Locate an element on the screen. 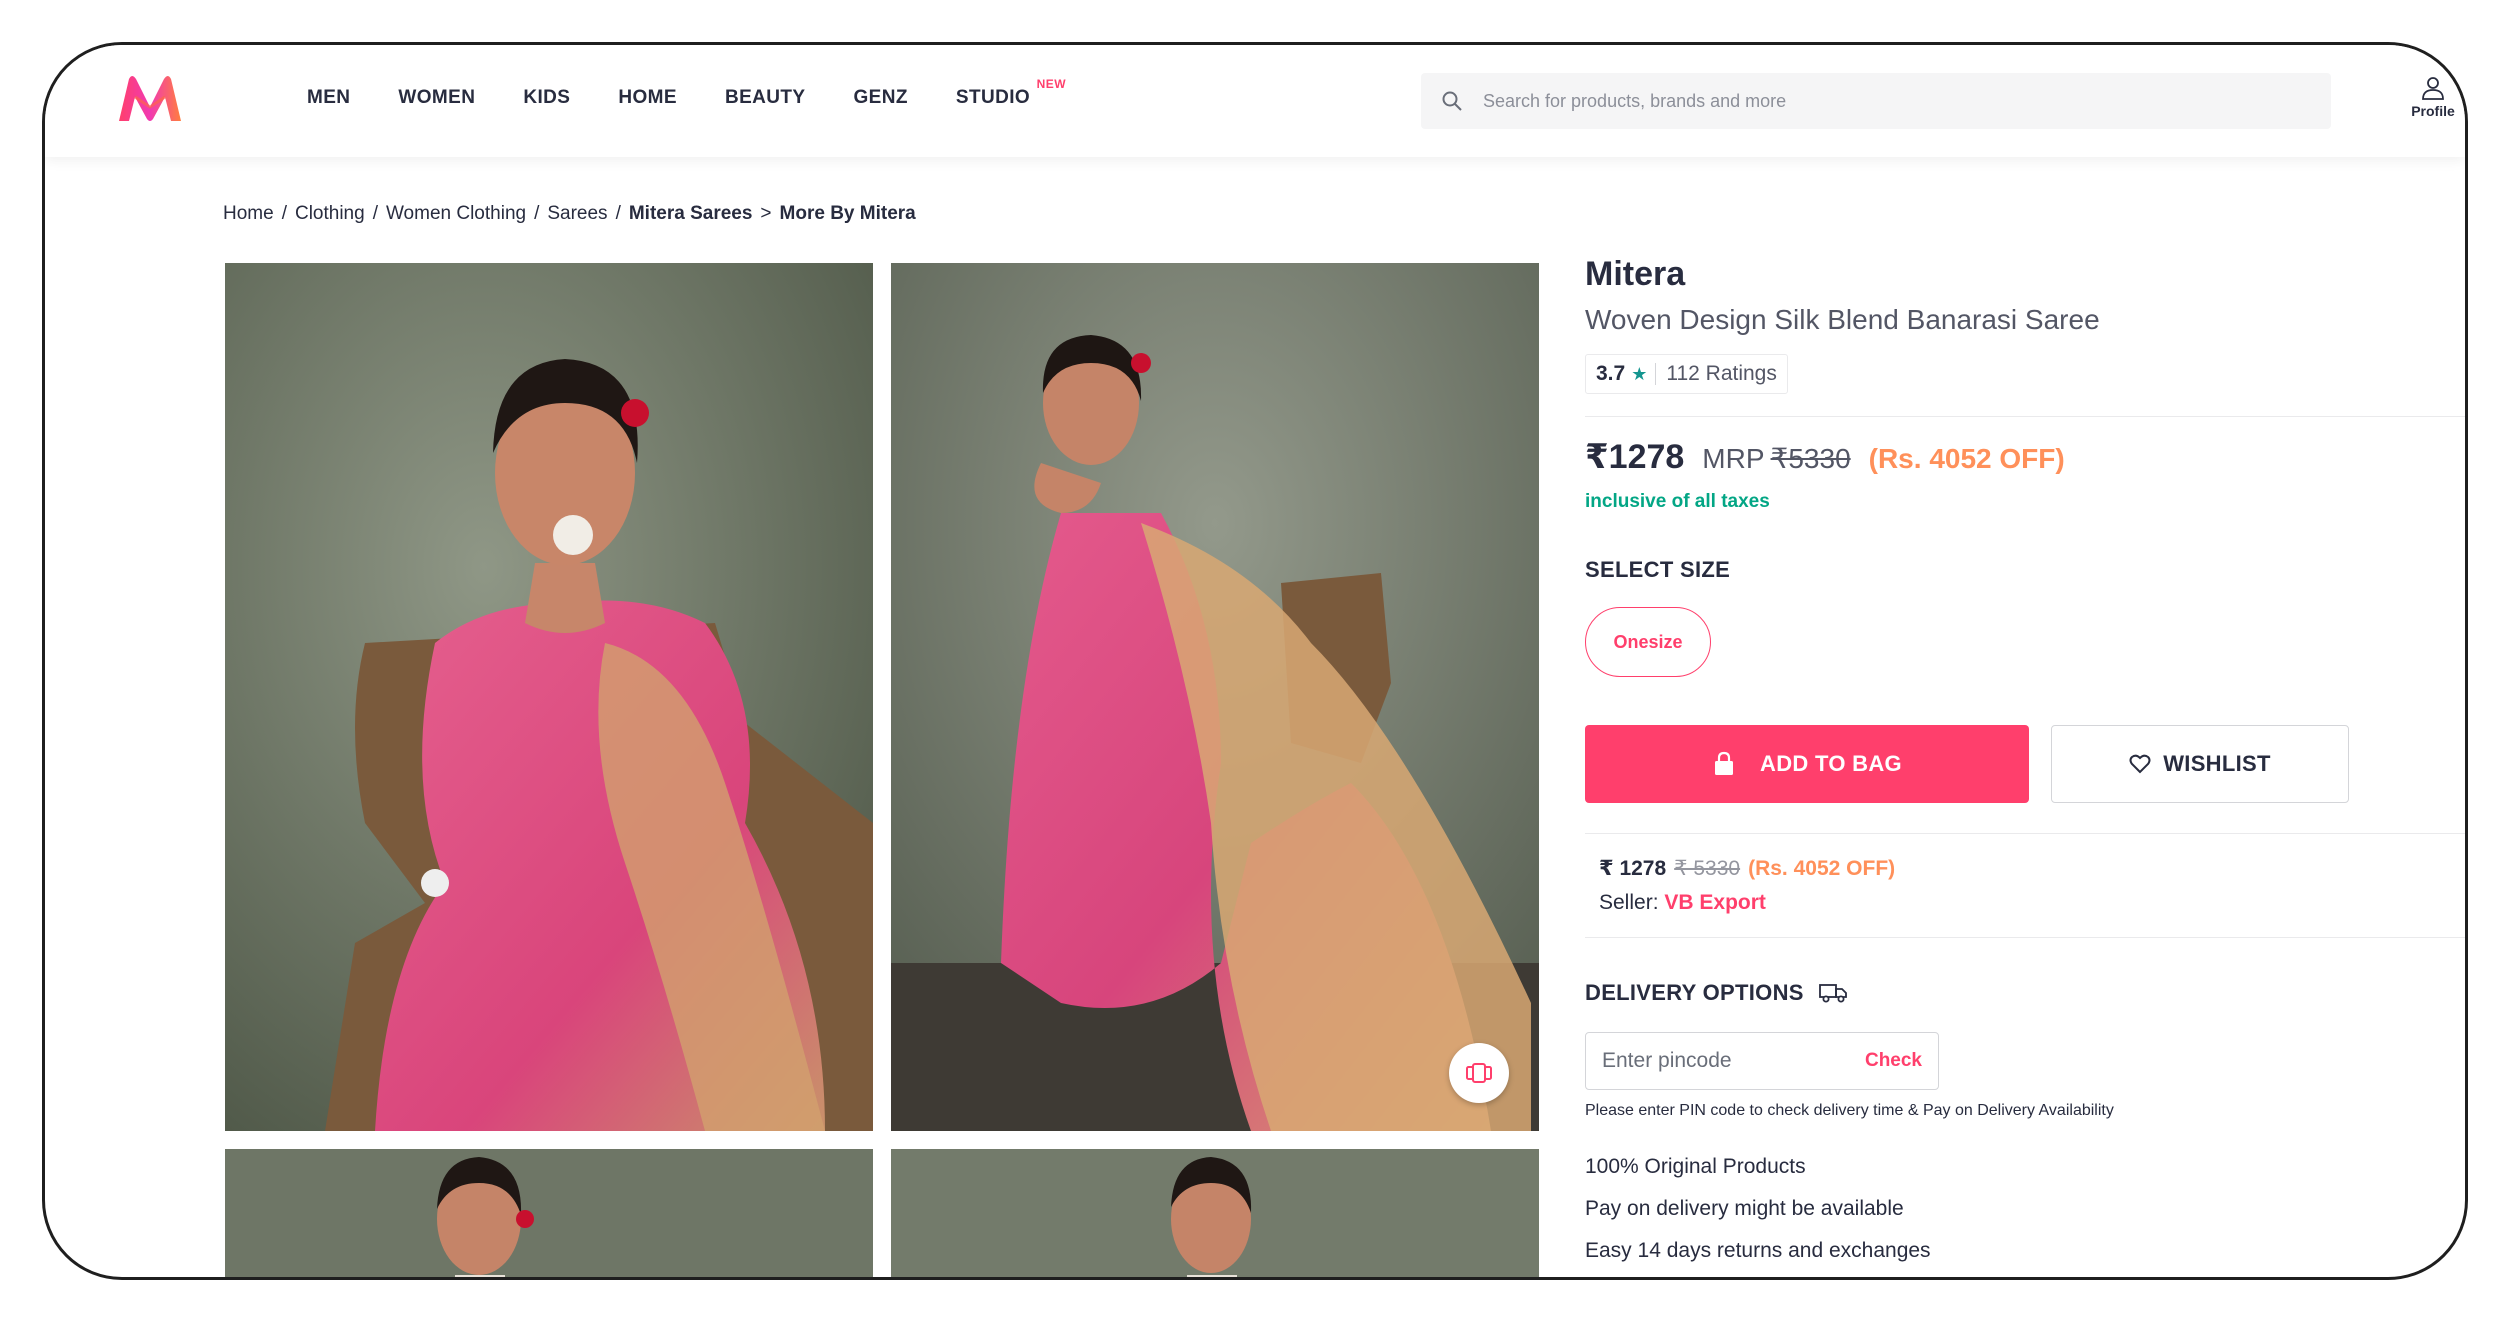  nav-beauty: BEAUTY is located at coordinates (765, 98).